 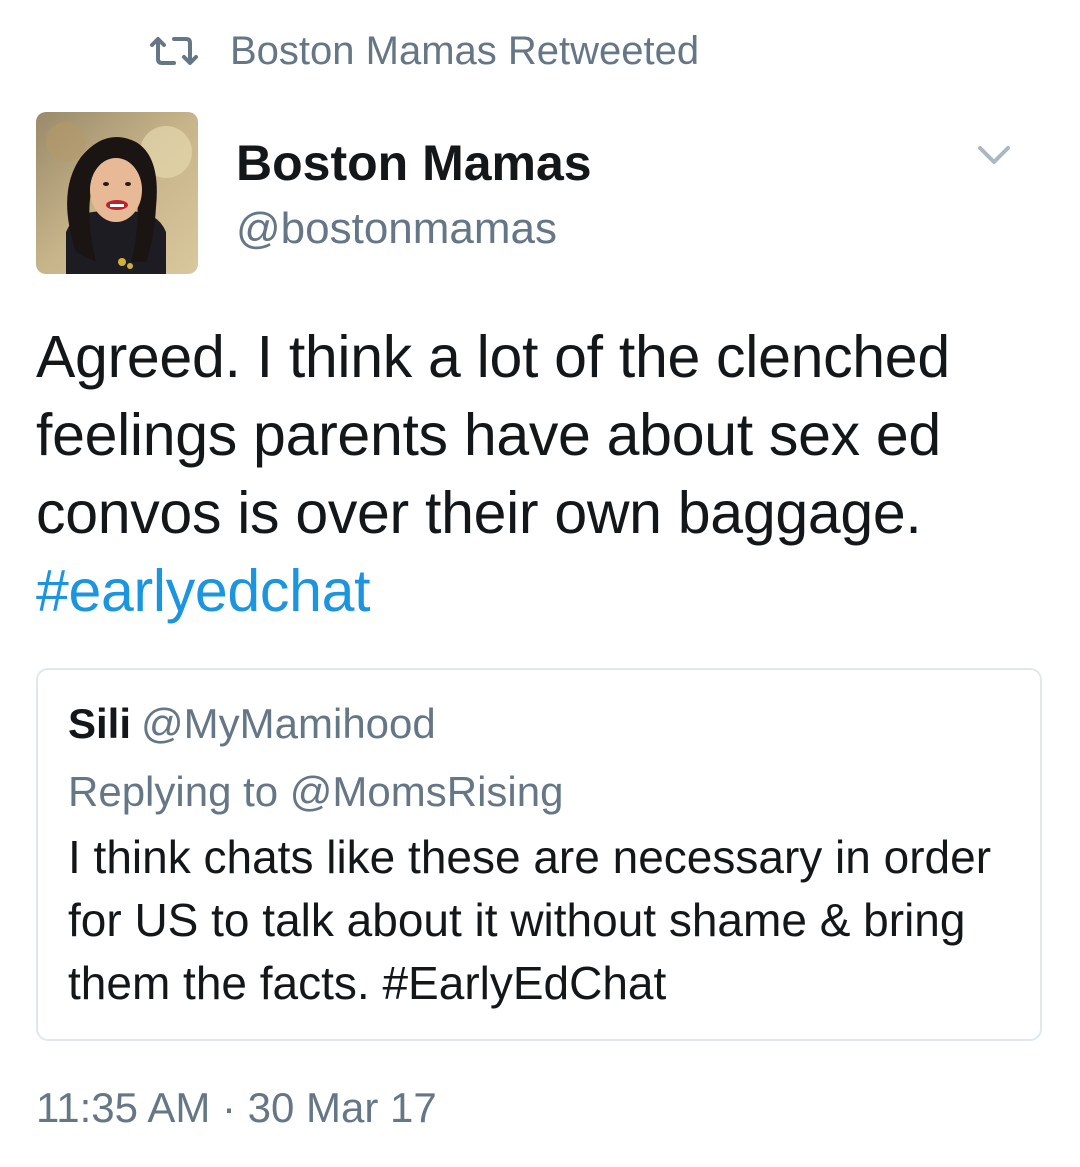 What do you see at coordinates (316, 791) in the screenshot?
I see `quoted-replying-to: Replying to @MomsRising` at bounding box center [316, 791].